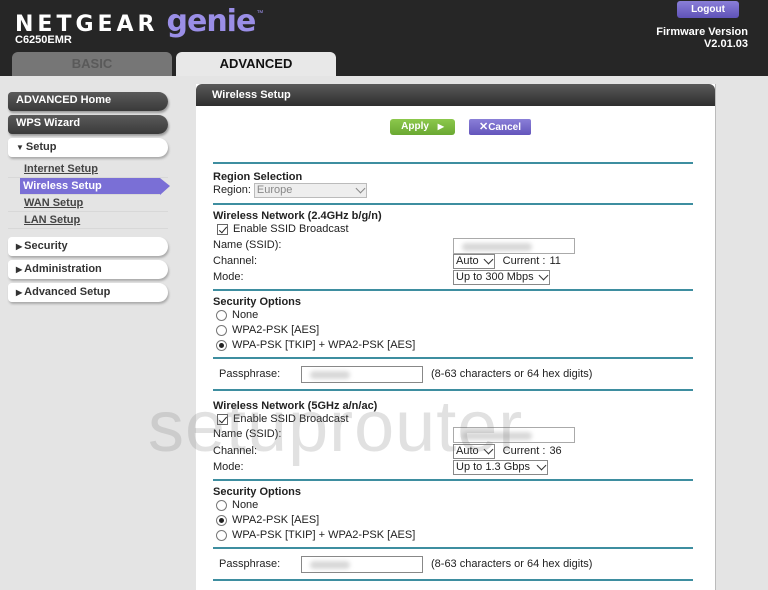 This screenshot has height=590, width=768. Describe the element at coordinates (63, 269) in the screenshot. I see `sidebar-item-label: Administration` at that location.